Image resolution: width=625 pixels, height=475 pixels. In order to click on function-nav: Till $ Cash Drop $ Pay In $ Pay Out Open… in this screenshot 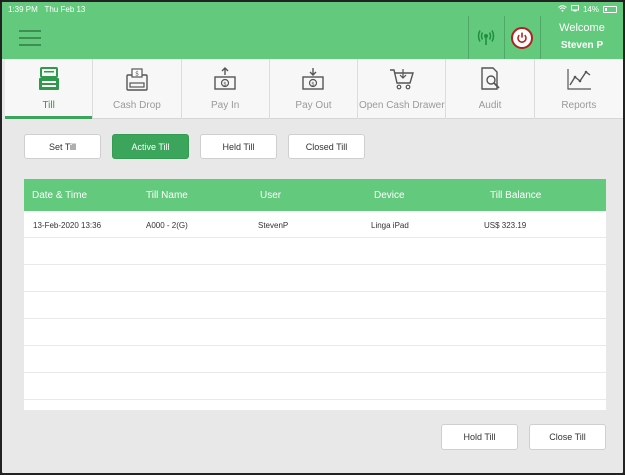, I will do `click(314, 89)`.